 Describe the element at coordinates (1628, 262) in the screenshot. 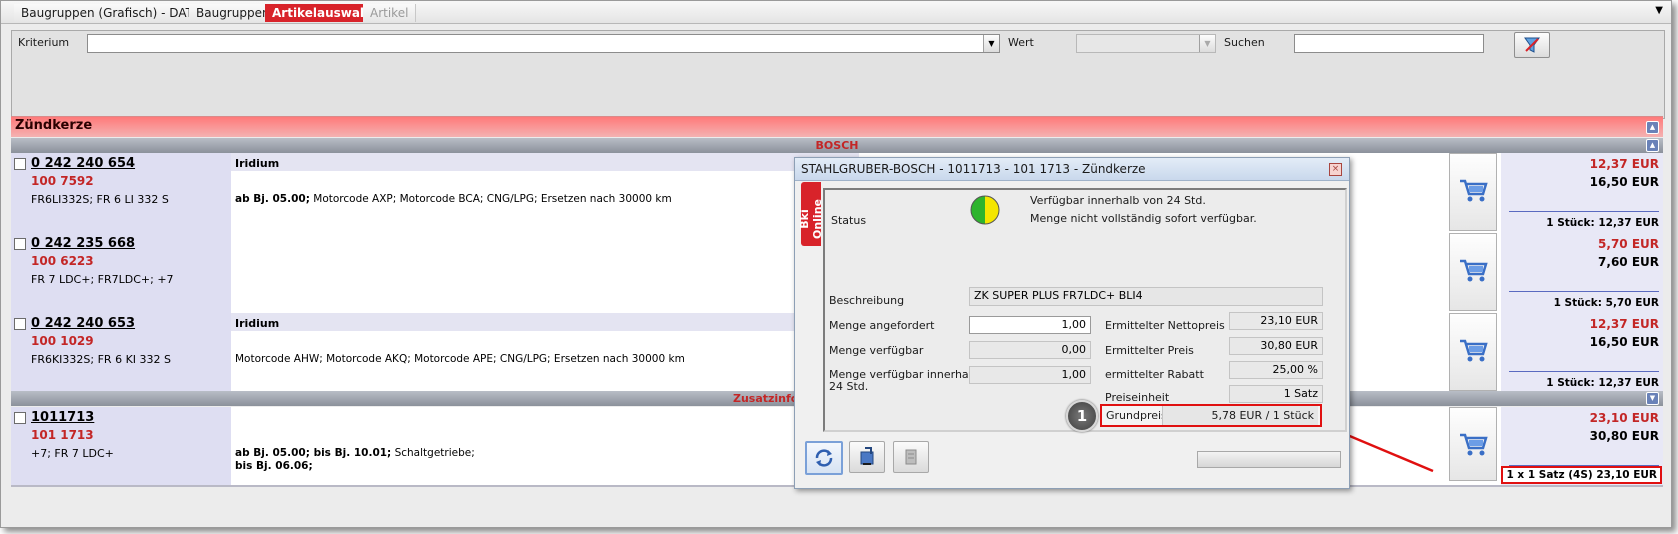

I see `list-price: 7,60 EUR` at that location.